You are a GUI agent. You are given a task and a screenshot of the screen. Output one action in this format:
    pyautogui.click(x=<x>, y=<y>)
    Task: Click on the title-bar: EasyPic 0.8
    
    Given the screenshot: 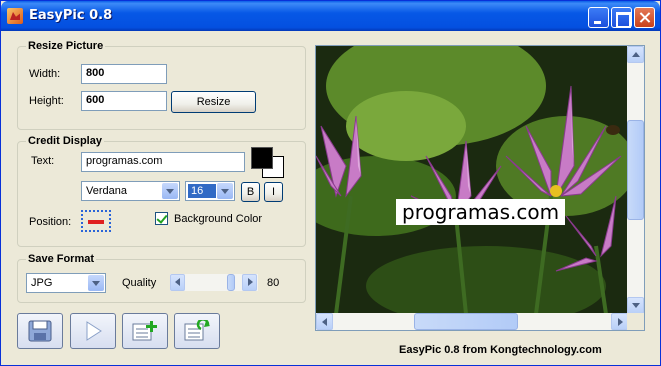 What is the action you would take?
    pyautogui.click(x=330, y=16)
    